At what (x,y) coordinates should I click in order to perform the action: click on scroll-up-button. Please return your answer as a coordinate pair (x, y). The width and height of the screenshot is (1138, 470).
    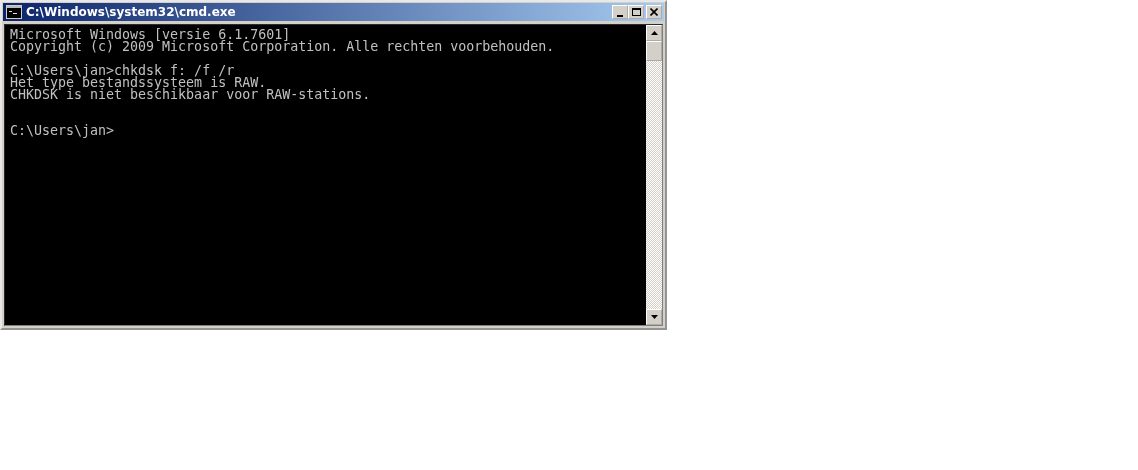
    Looking at the image, I should click on (654, 33).